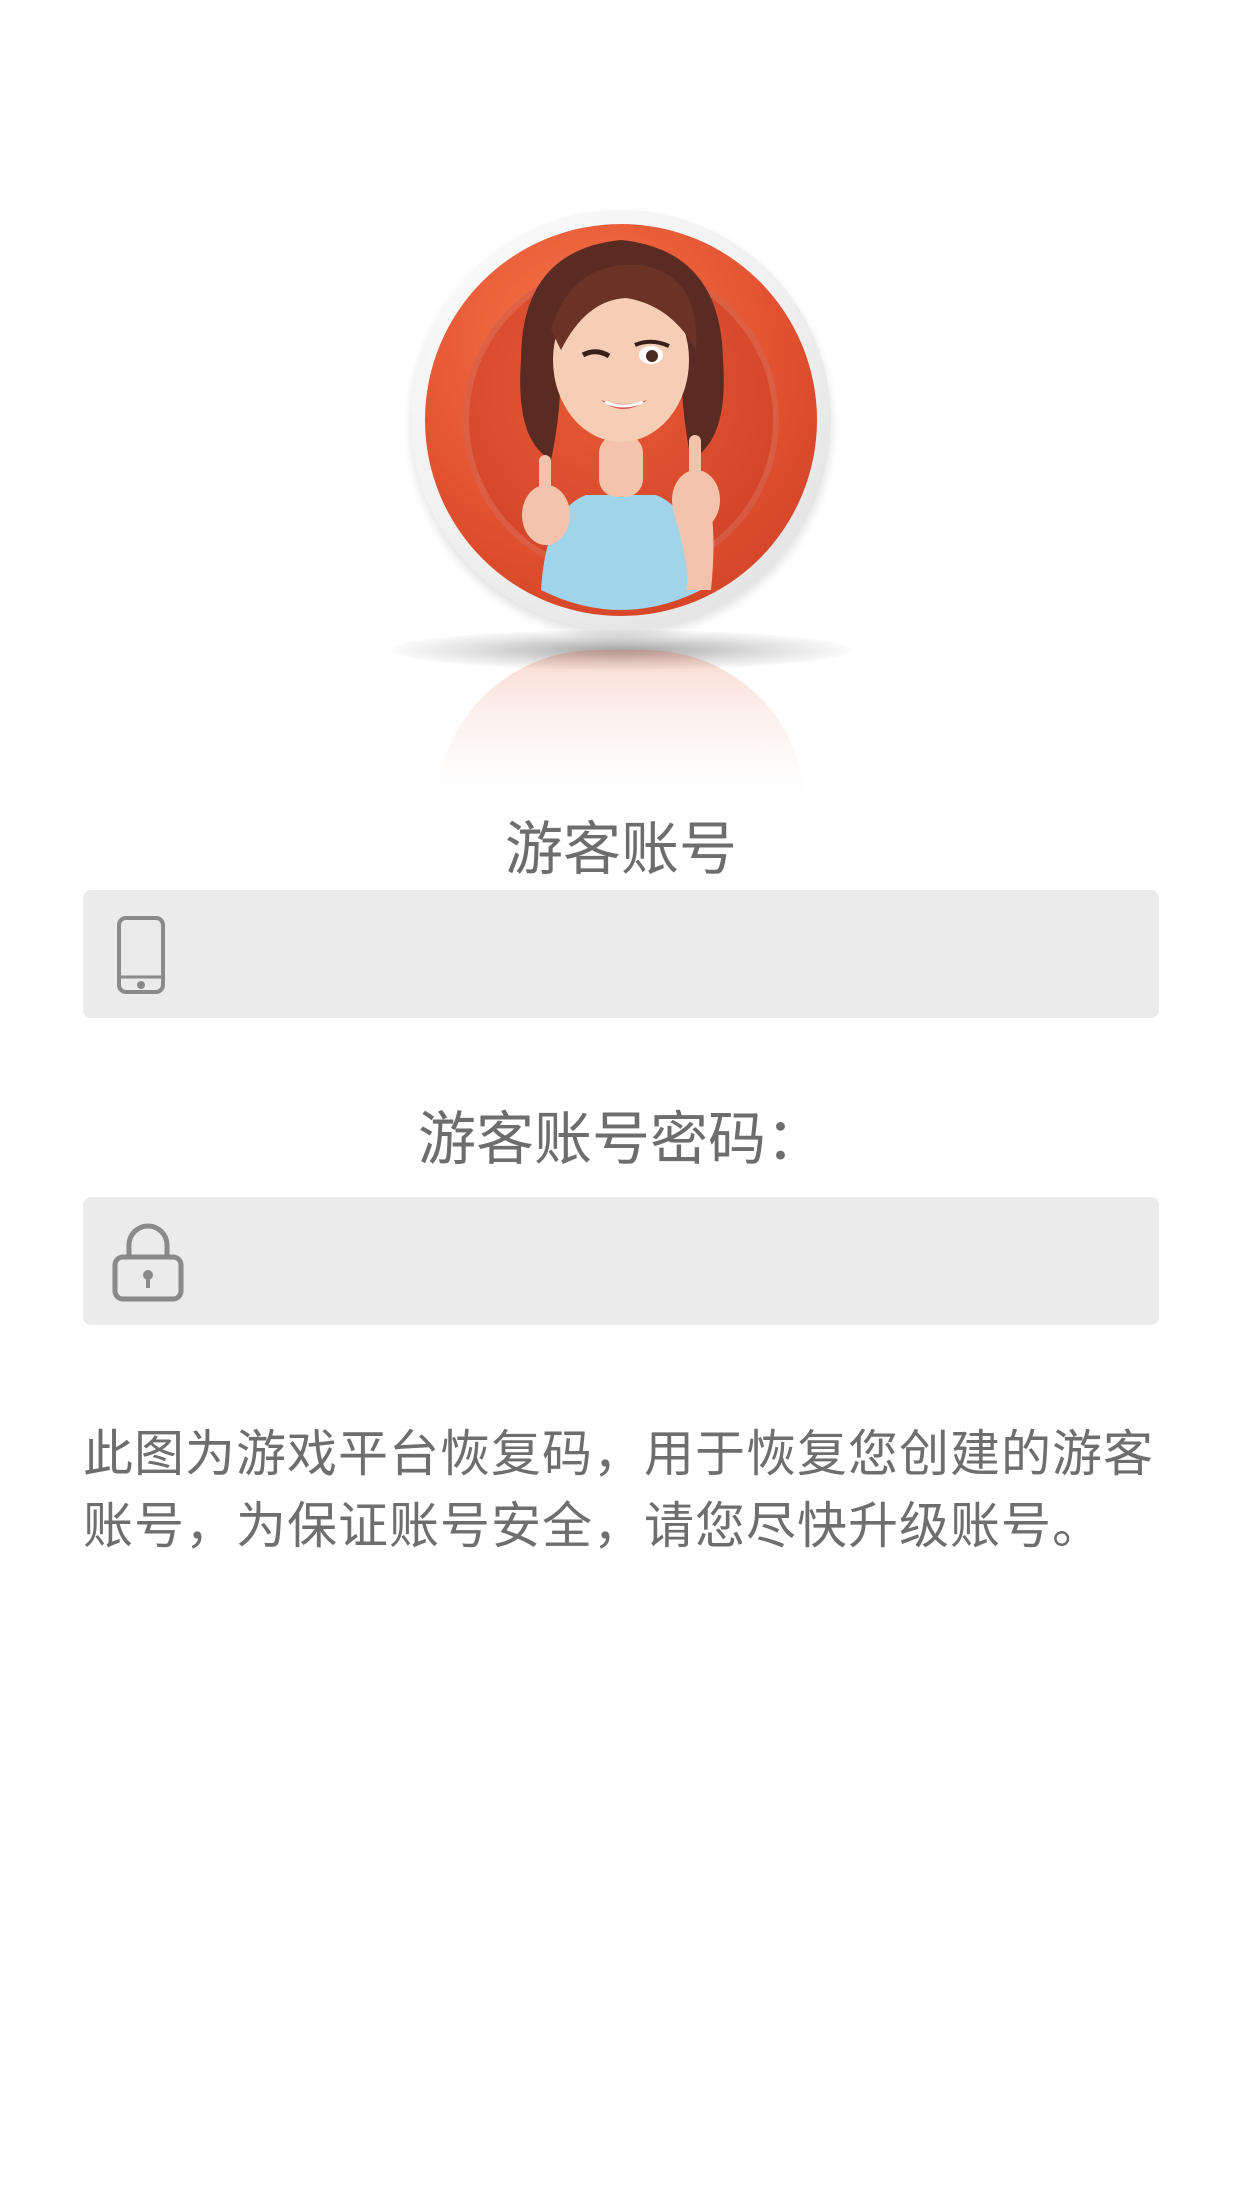 The width and height of the screenshot is (1242, 2208). I want to click on account-input, so click(675, 955).